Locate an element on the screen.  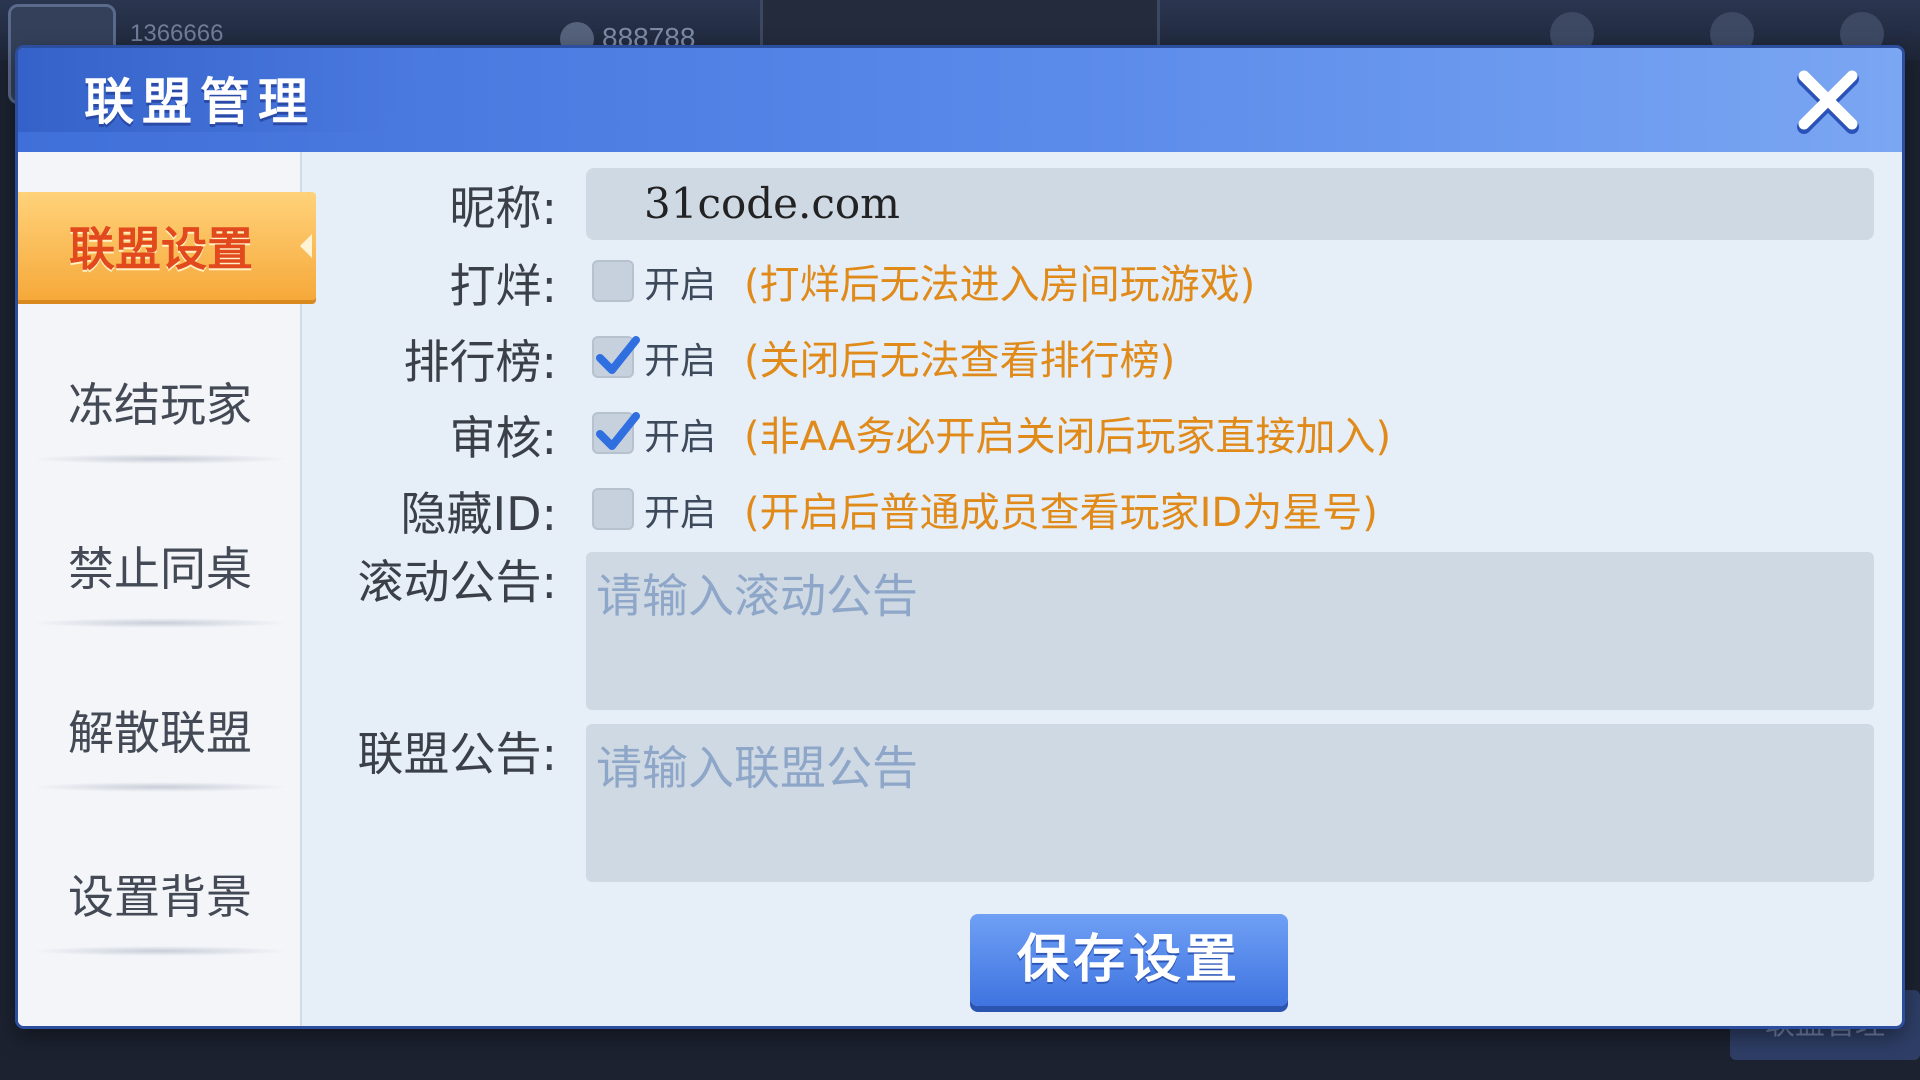
sidebar-item-label: 设置背景 is located at coordinates (160, 897).